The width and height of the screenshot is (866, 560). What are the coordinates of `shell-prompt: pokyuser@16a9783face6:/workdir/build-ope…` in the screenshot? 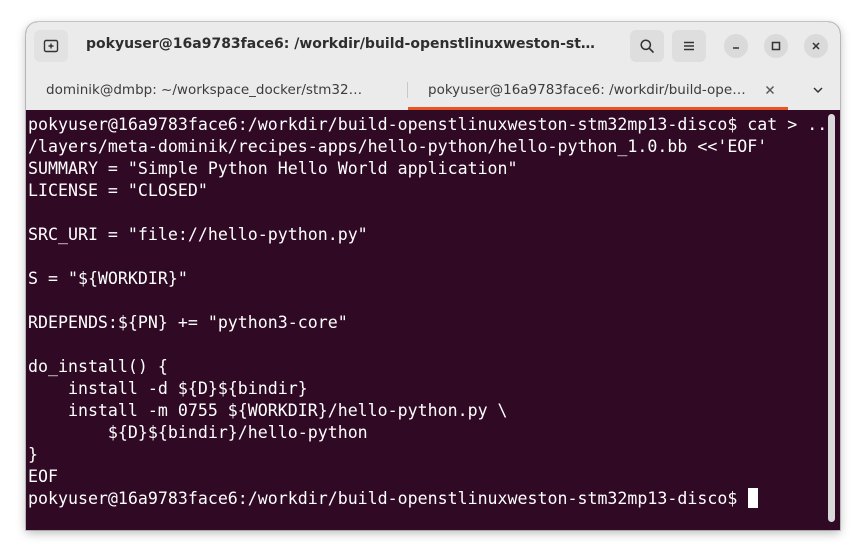 It's located at (388, 498).